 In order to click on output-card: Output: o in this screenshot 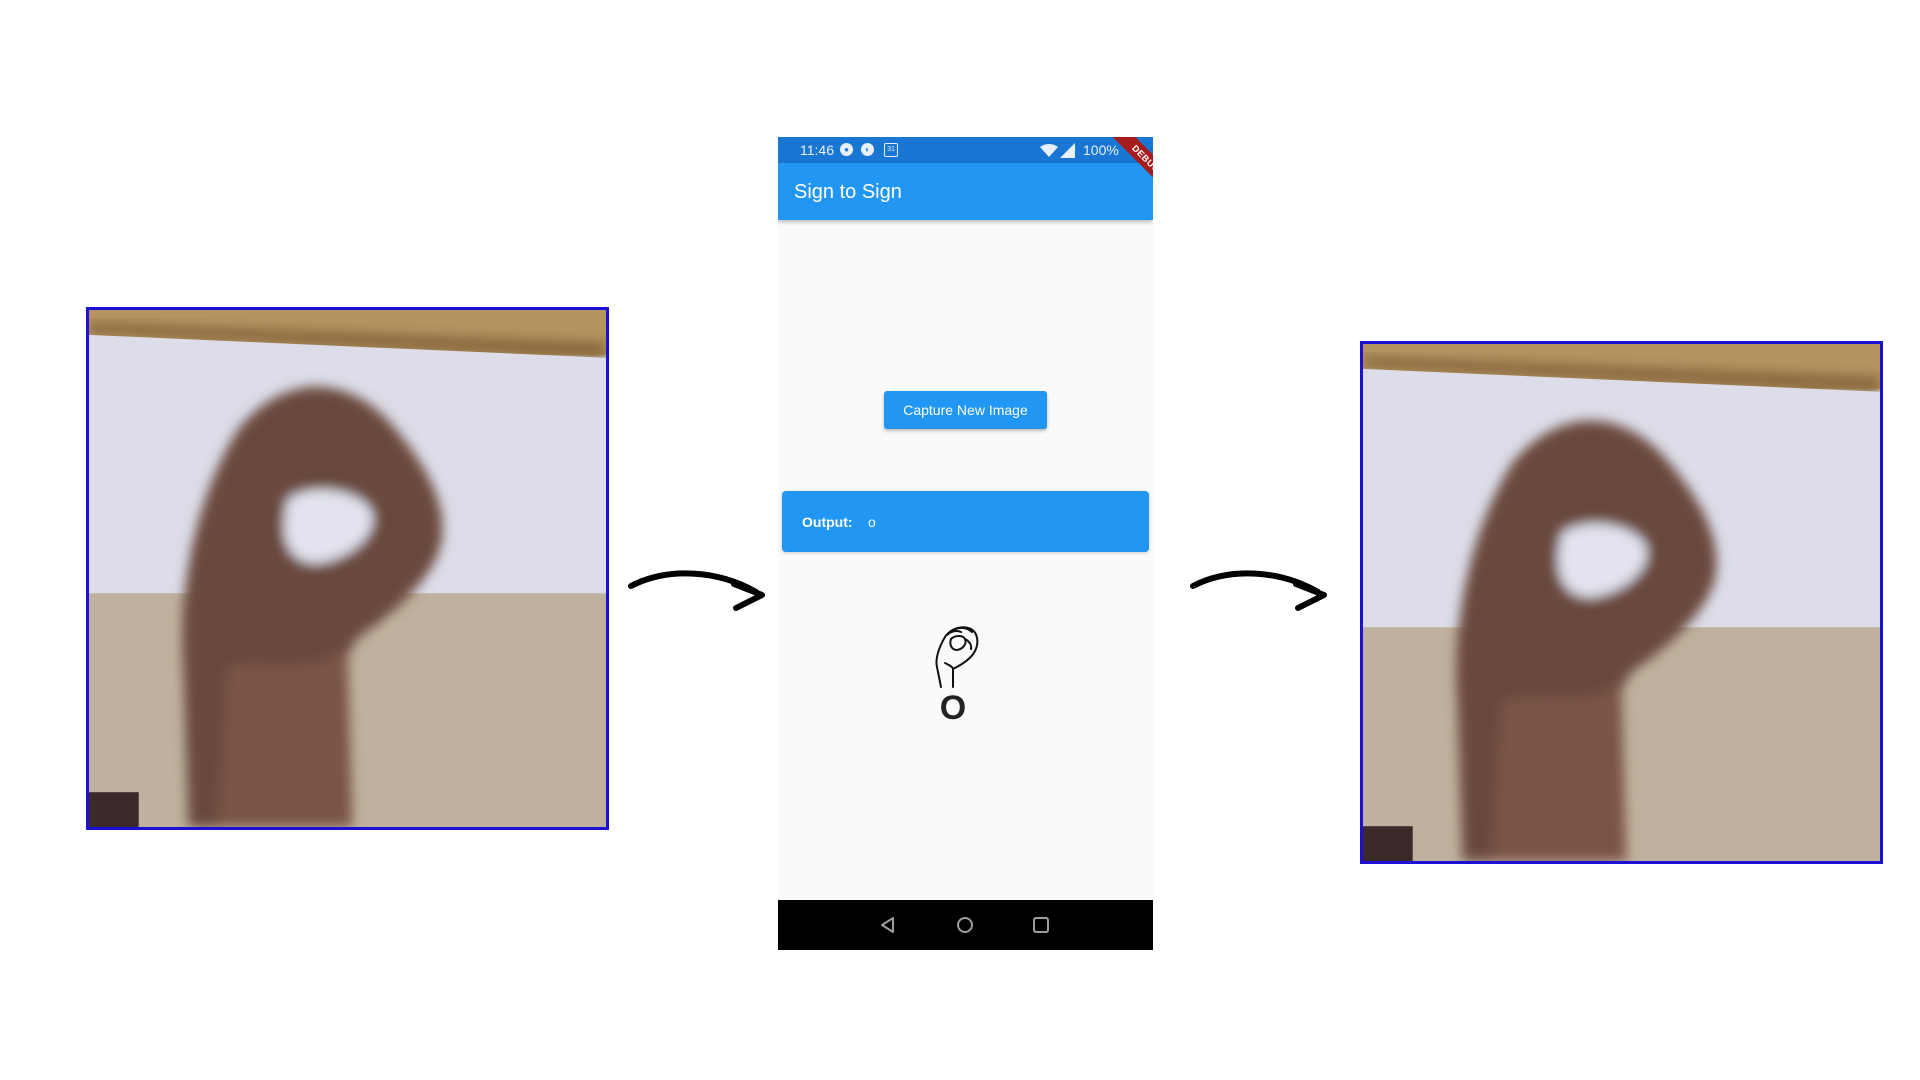, I will do `click(965, 521)`.